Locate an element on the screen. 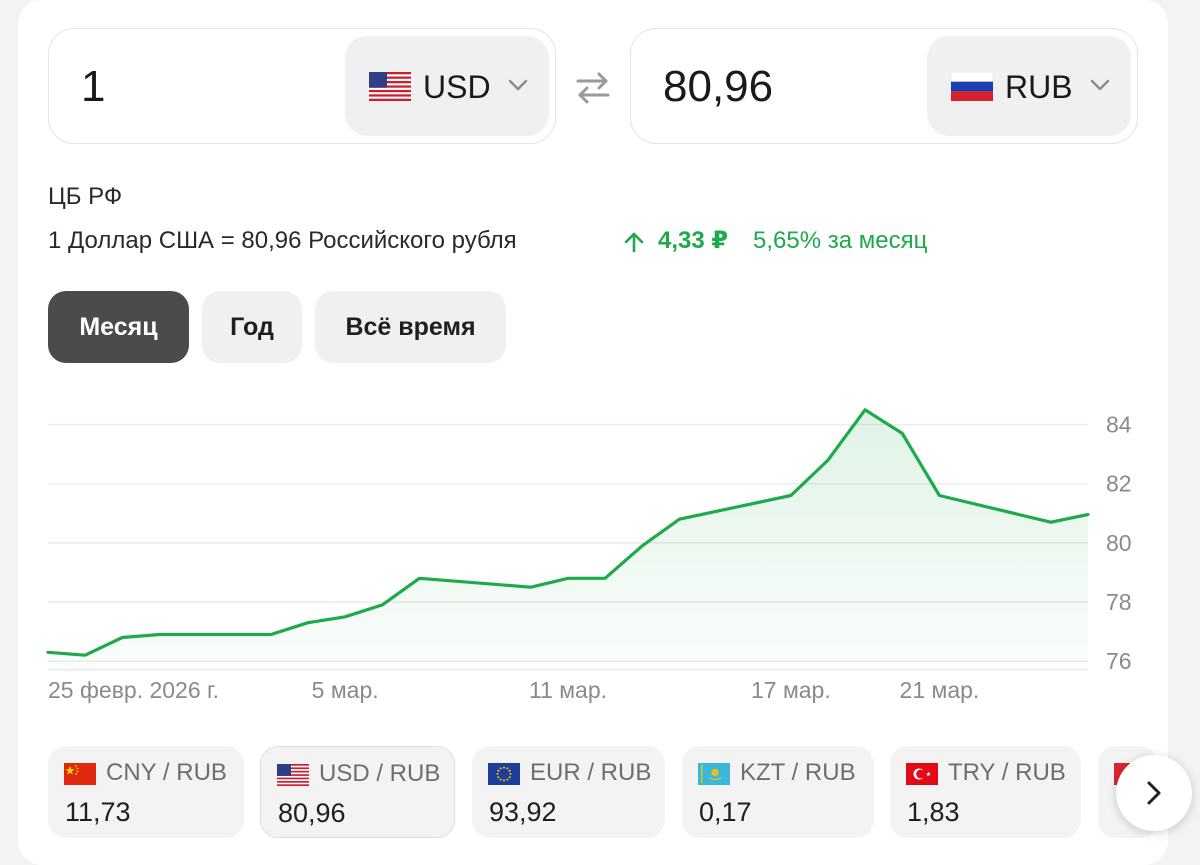 This screenshot has height=865, width=1200. chevron-right-icon is located at coordinates (1154, 793).